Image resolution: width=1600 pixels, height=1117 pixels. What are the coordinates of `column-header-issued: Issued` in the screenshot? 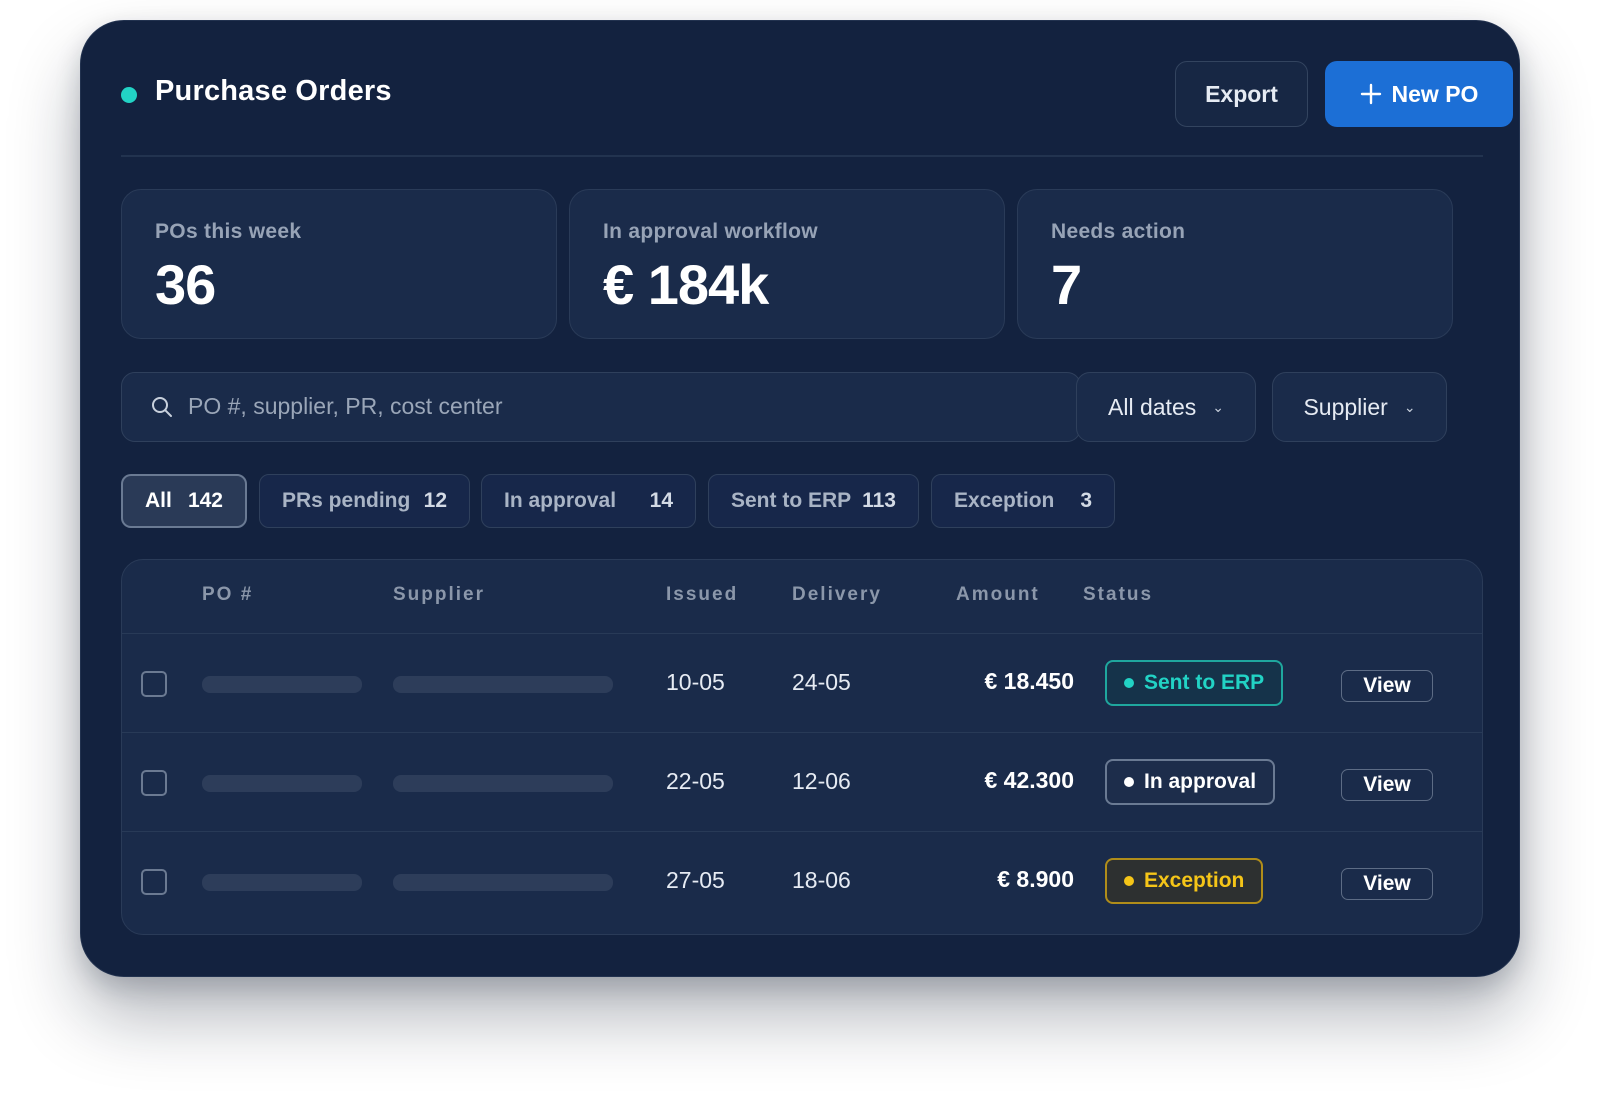 It's located at (702, 595).